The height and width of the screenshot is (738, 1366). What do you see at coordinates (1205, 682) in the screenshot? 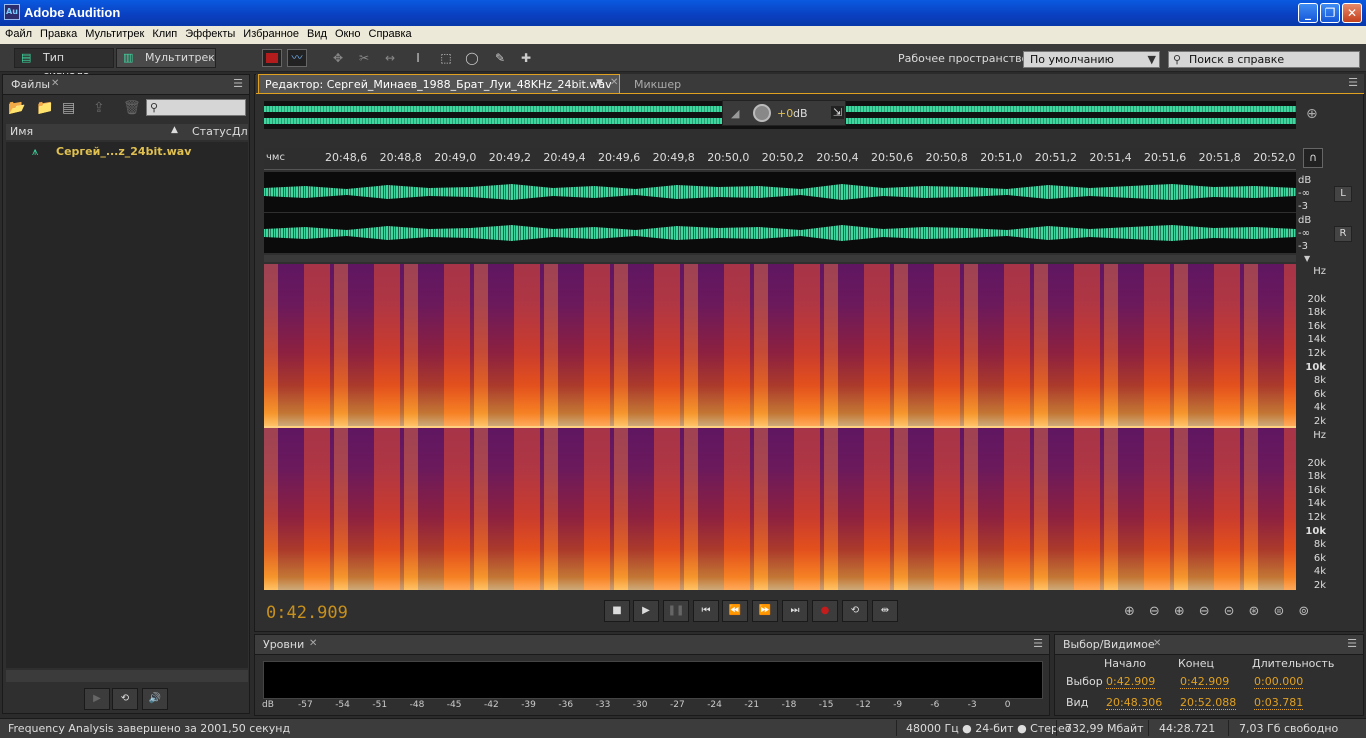
I see `selection-end-value: 0:42.909` at bounding box center [1205, 682].